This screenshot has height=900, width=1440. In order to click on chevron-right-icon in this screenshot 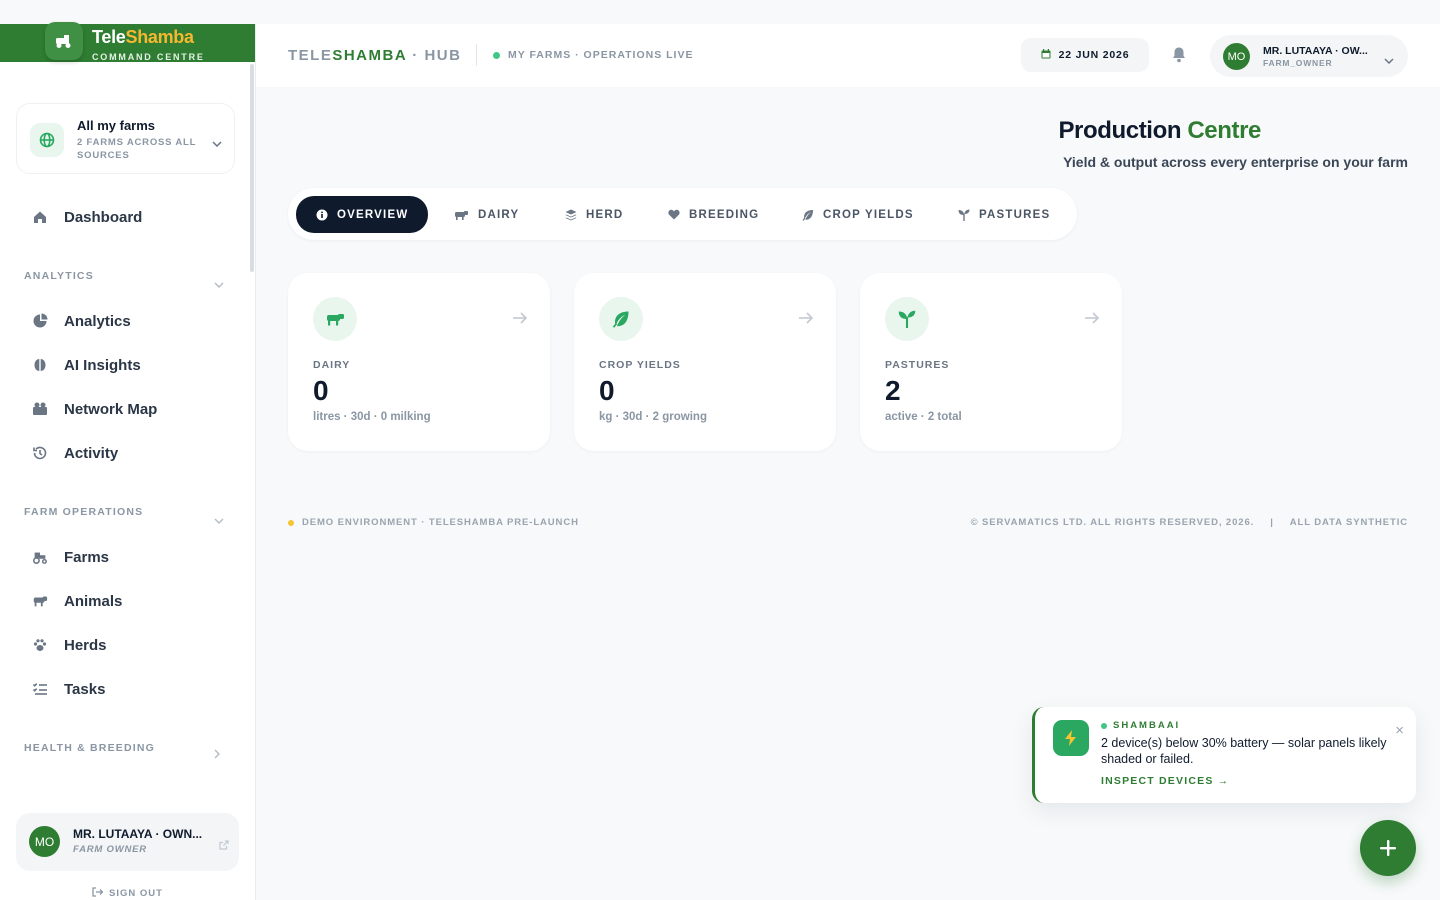, I will do `click(217, 755)`.